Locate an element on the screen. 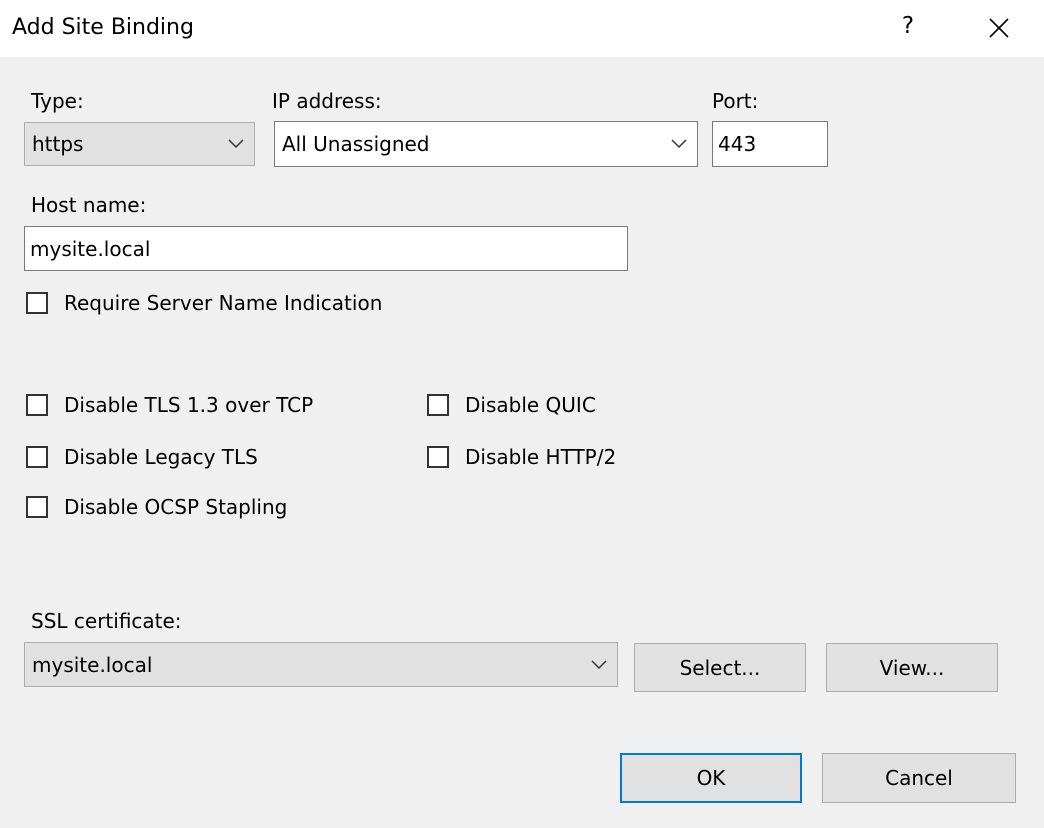 The width and height of the screenshot is (1044, 828). ip-address-value: All Unassigned is located at coordinates (356, 144).